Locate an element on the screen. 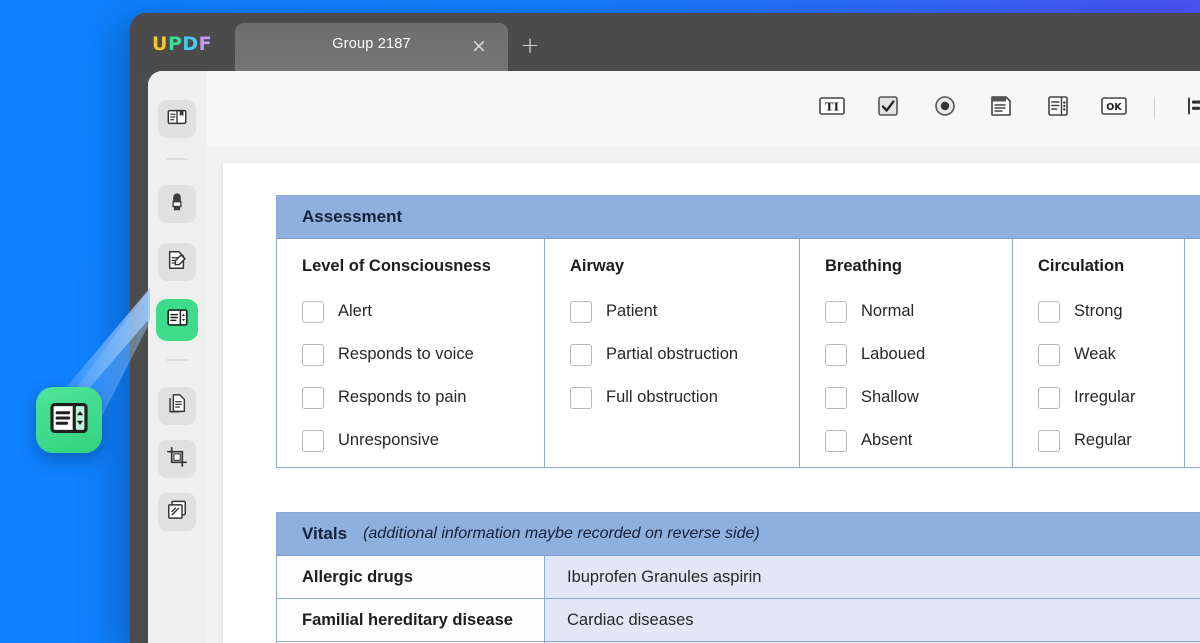 This screenshot has height=643, width=1200. checkbox-option: Absent is located at coordinates (918, 440).